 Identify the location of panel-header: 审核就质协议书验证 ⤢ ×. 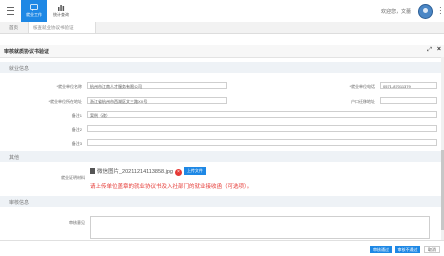
(222, 51).